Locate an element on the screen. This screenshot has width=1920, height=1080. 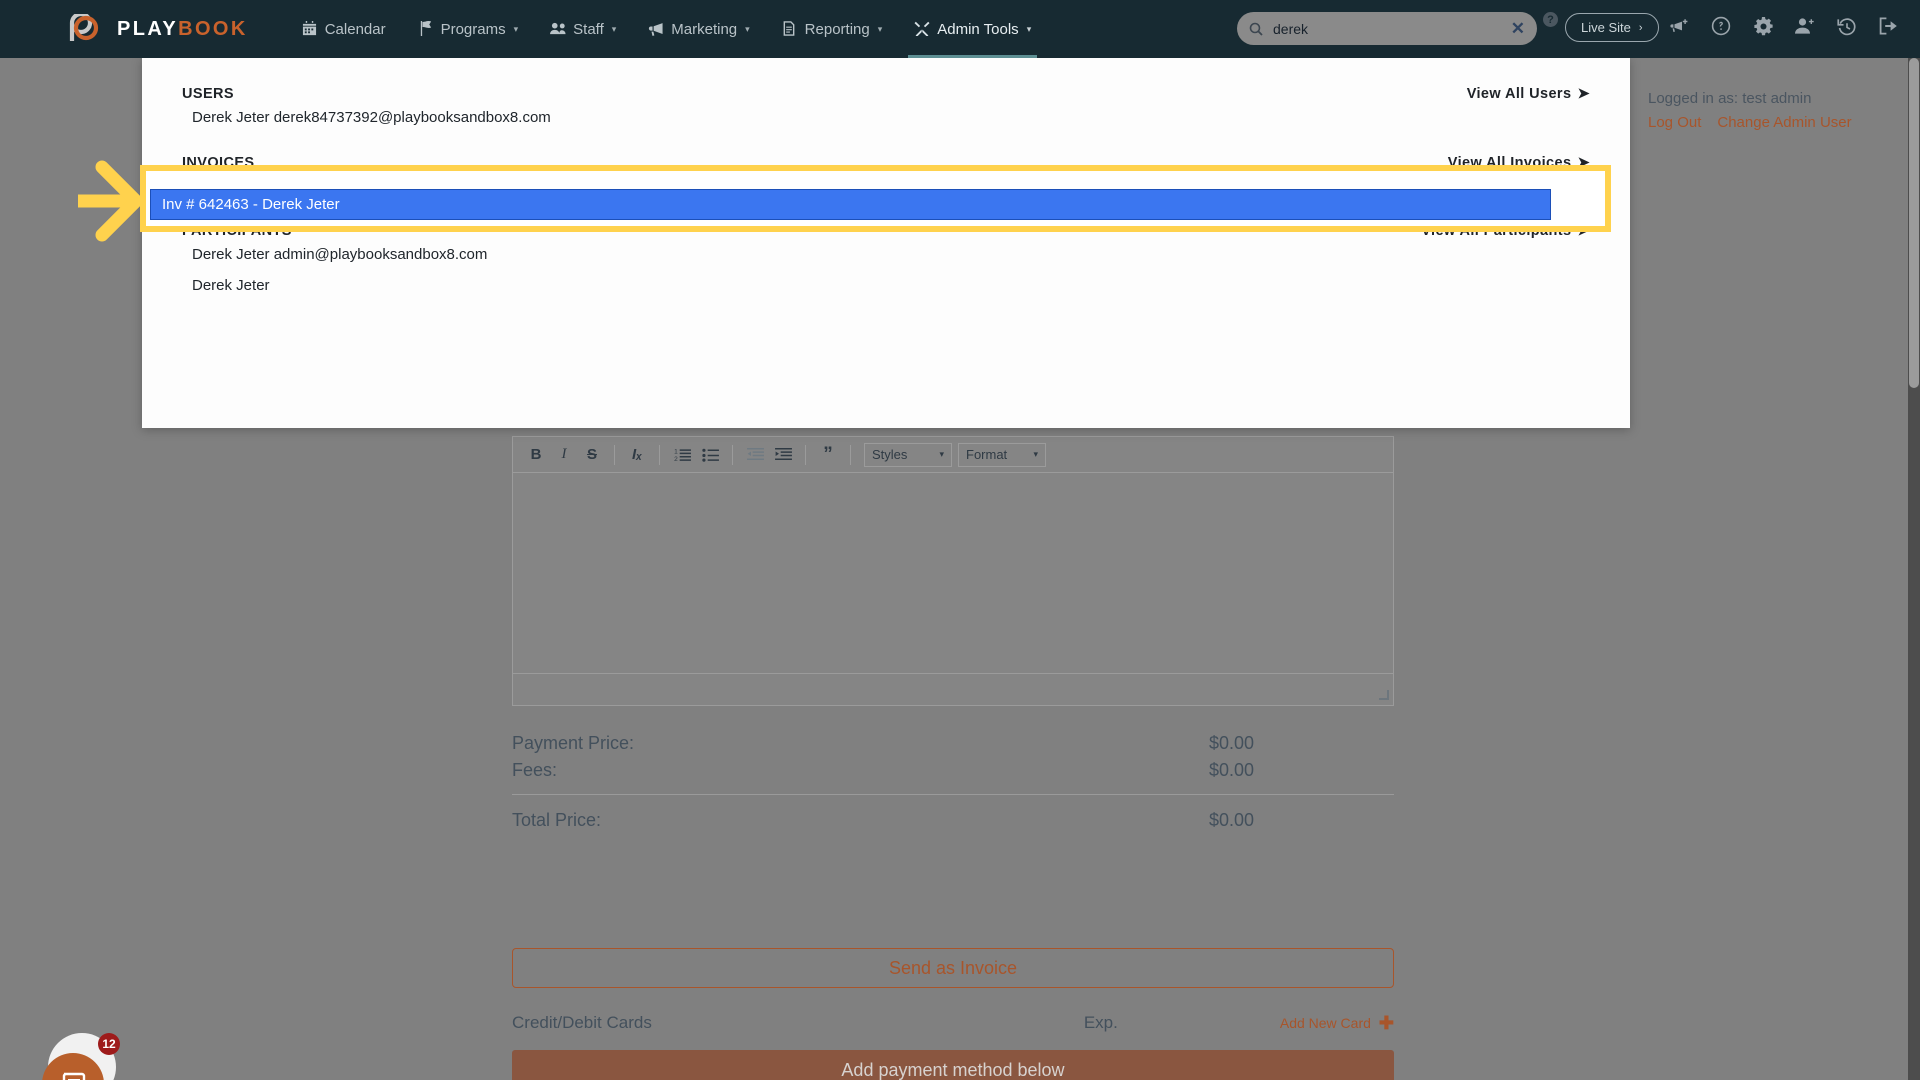
help-badge-icon: ? is located at coordinates (1550, 19).